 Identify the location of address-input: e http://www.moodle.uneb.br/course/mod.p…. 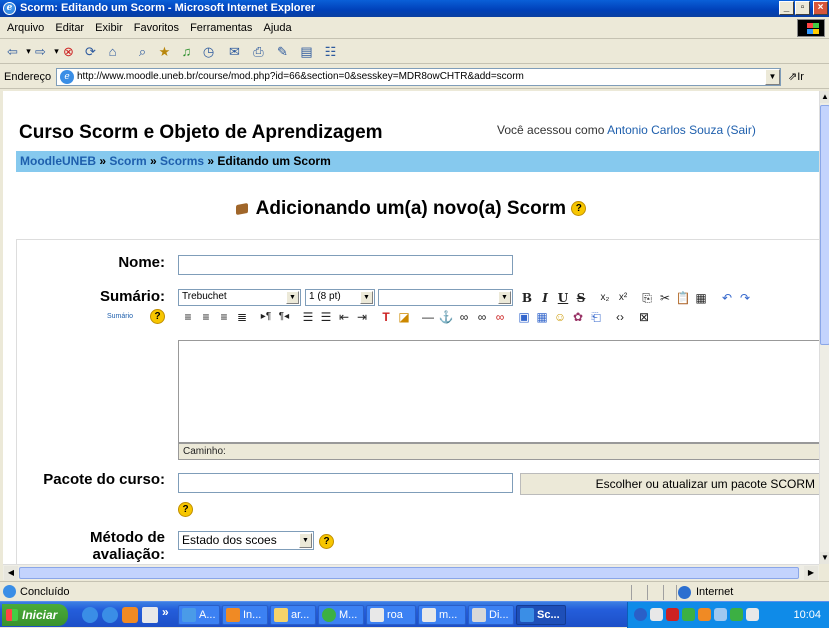
(418, 77).